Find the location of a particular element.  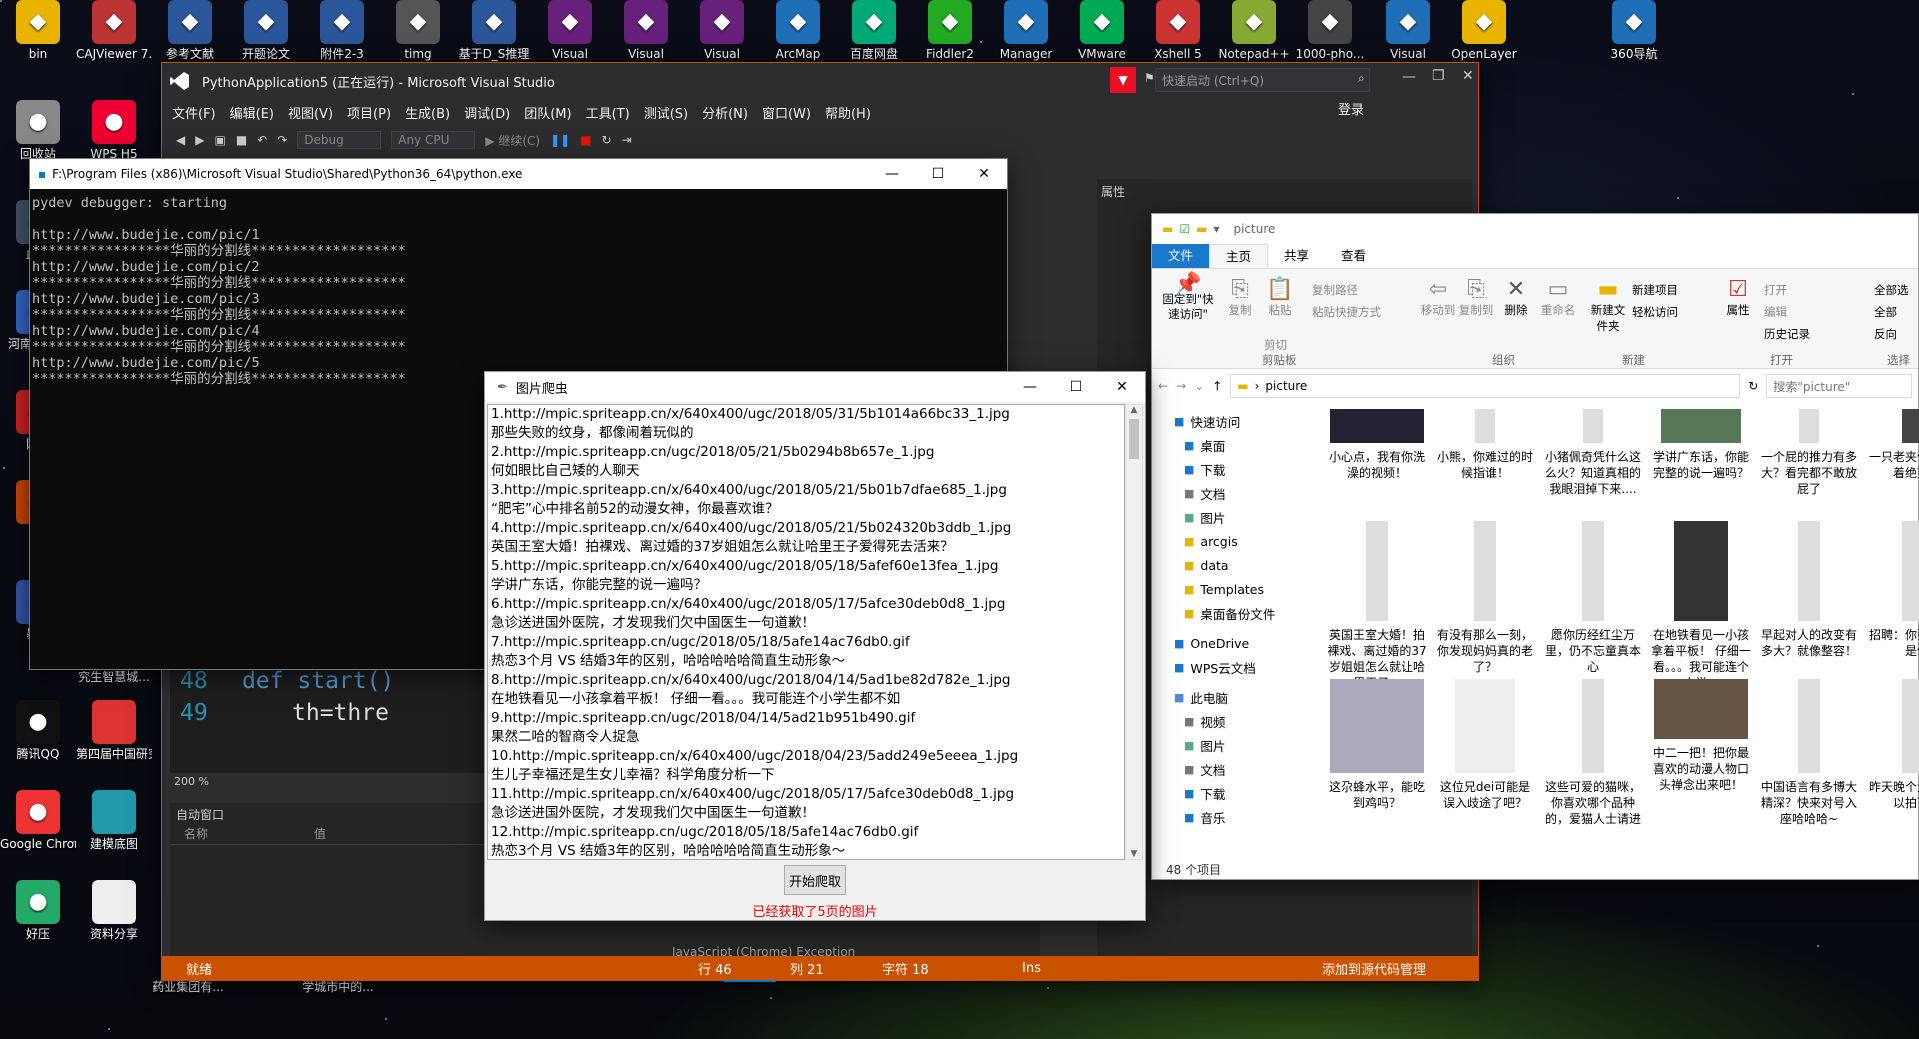

rename-button: ▭ 重命名 is located at coordinates (1558, 297).